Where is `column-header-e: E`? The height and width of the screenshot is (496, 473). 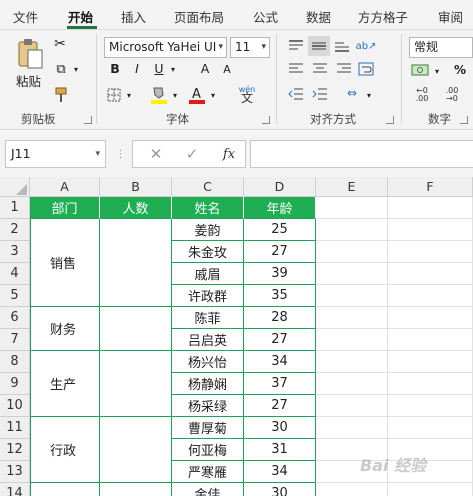 column-header-e: E is located at coordinates (352, 187).